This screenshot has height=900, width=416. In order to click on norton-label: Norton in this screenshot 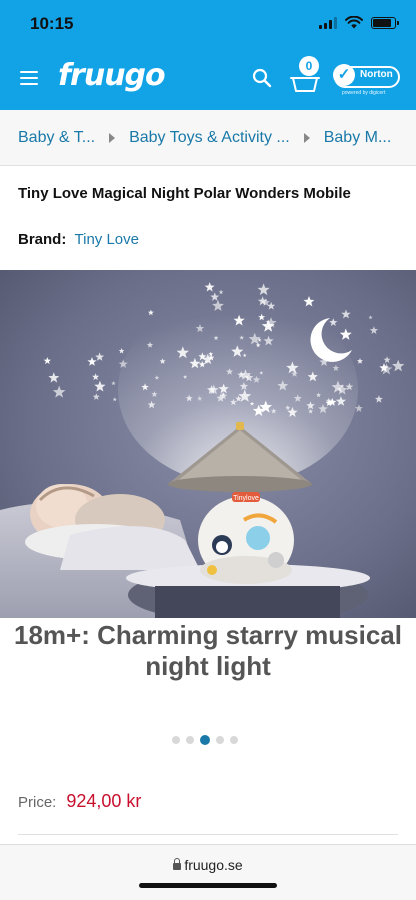, I will do `click(376, 74)`.